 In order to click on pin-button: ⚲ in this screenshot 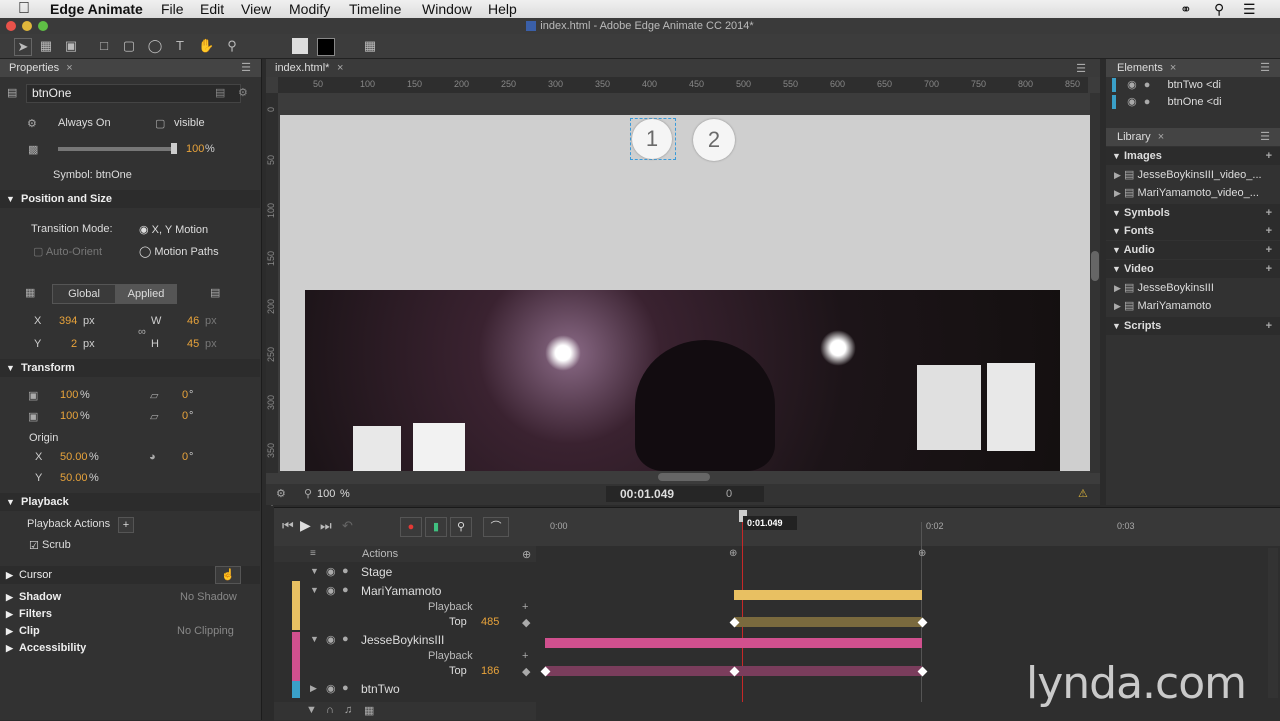, I will do `click(461, 527)`.